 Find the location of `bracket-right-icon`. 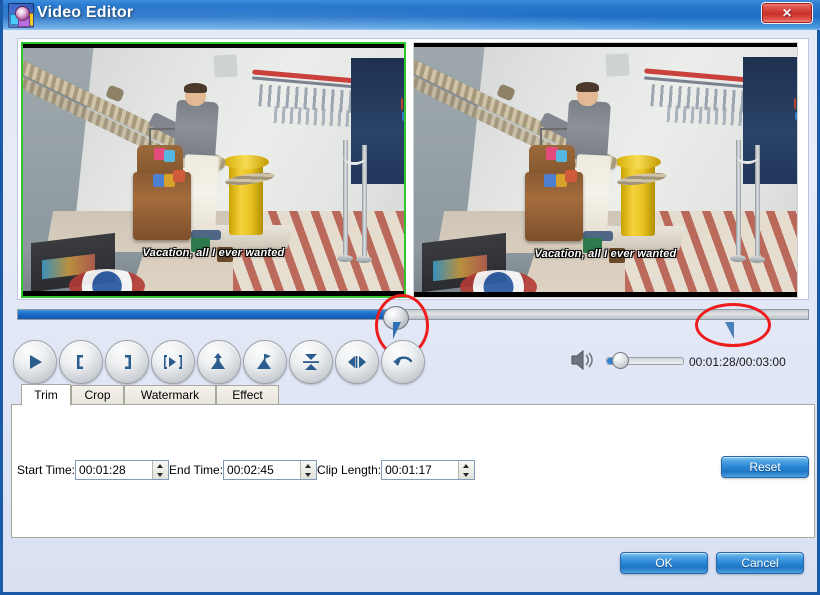

bracket-right-icon is located at coordinates (127, 362).